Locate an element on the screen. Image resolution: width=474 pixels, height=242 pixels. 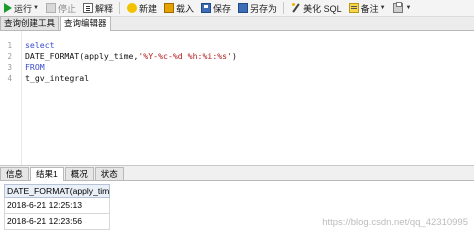
save-icon is located at coordinates (206, 8).